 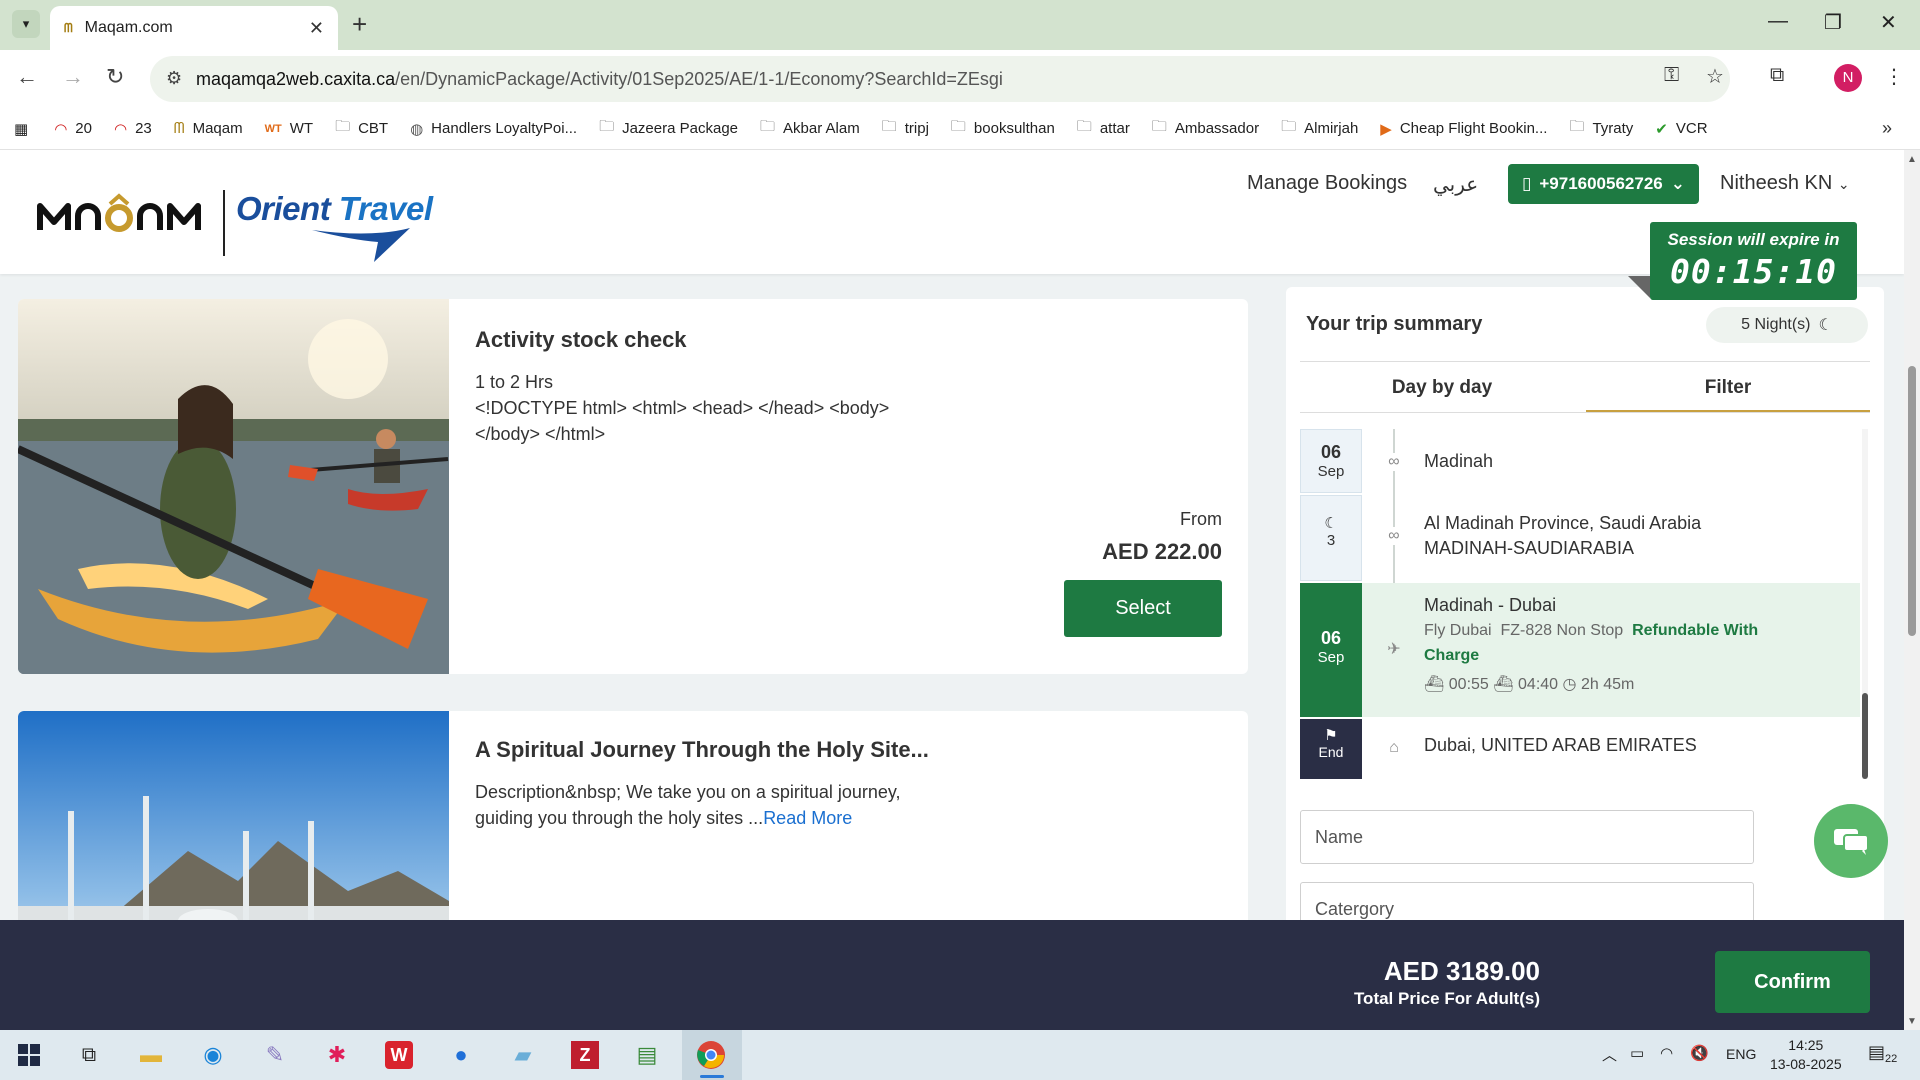 What do you see at coordinates (1331, 749) in the screenshot?
I see `timeline-end: ⚑ End` at bounding box center [1331, 749].